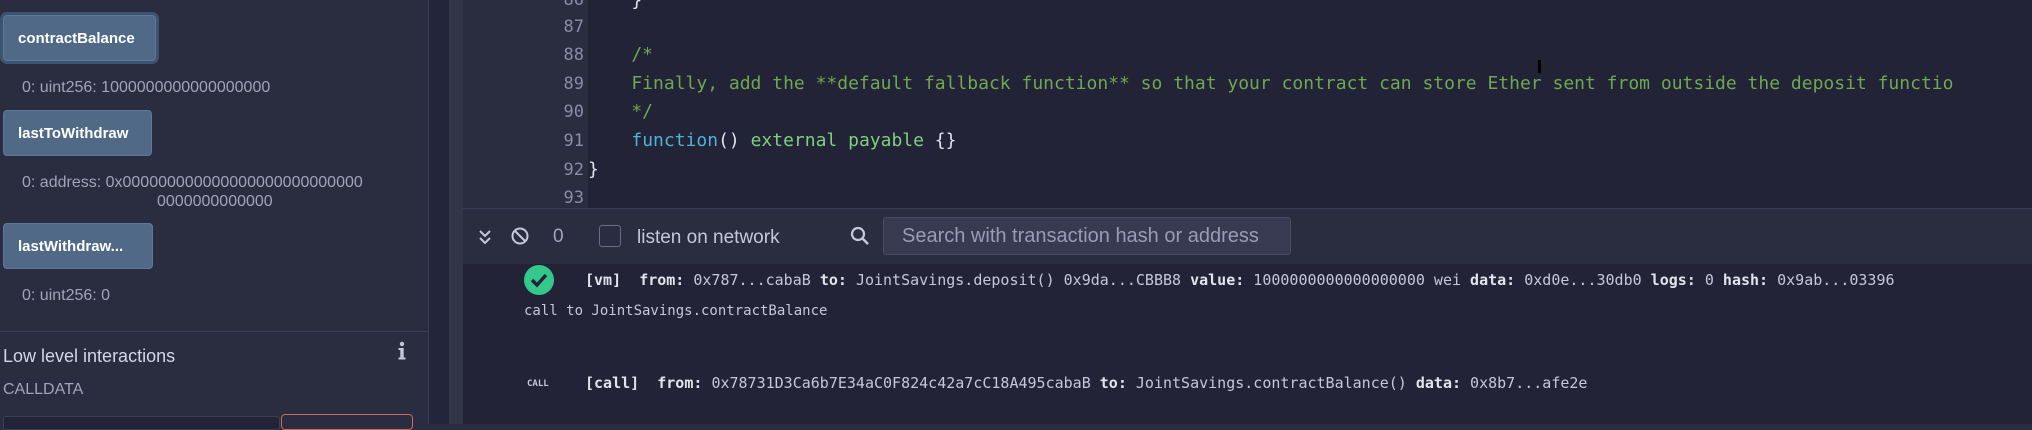 This screenshot has height=430, width=2032. What do you see at coordinates (621, 111) in the screenshot?
I see `code-line: */` at bounding box center [621, 111].